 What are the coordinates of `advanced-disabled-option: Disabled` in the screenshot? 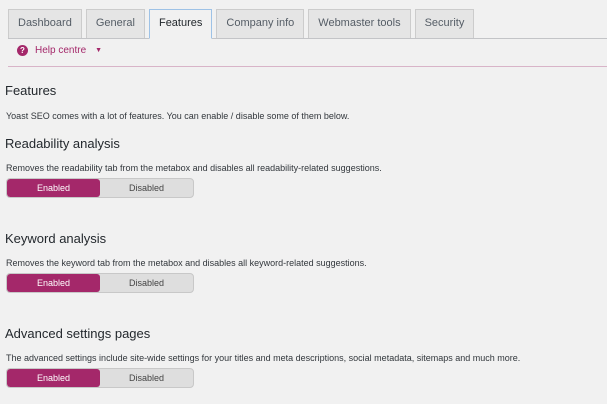 It's located at (146, 378).